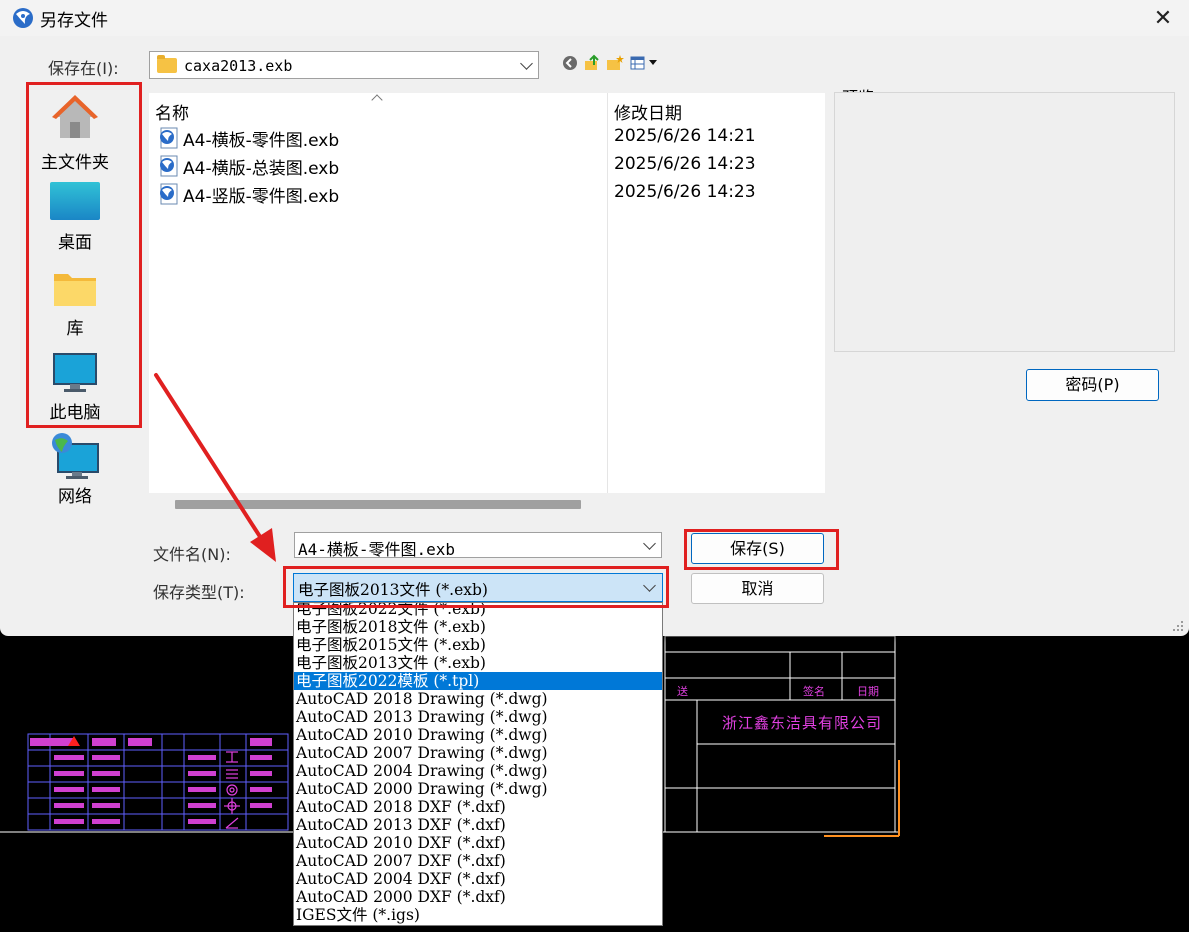  Describe the element at coordinates (74, 21) in the screenshot. I see `dialog-title: 另存文件` at that location.